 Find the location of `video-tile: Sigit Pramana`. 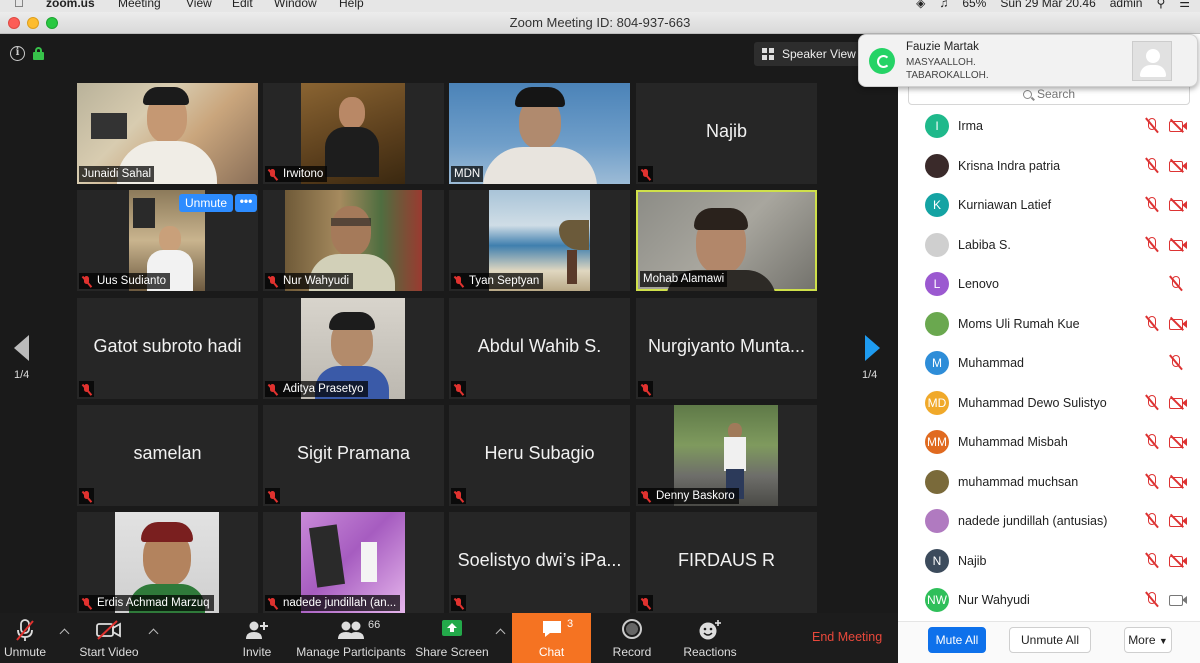

video-tile: Sigit Pramana is located at coordinates (353, 455).